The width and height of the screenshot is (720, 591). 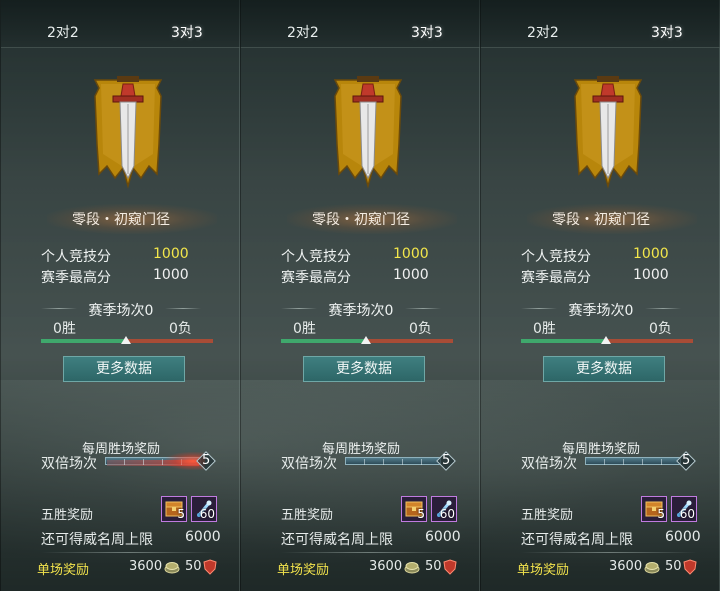 I want to click on divider, so click(x=369, y=552).